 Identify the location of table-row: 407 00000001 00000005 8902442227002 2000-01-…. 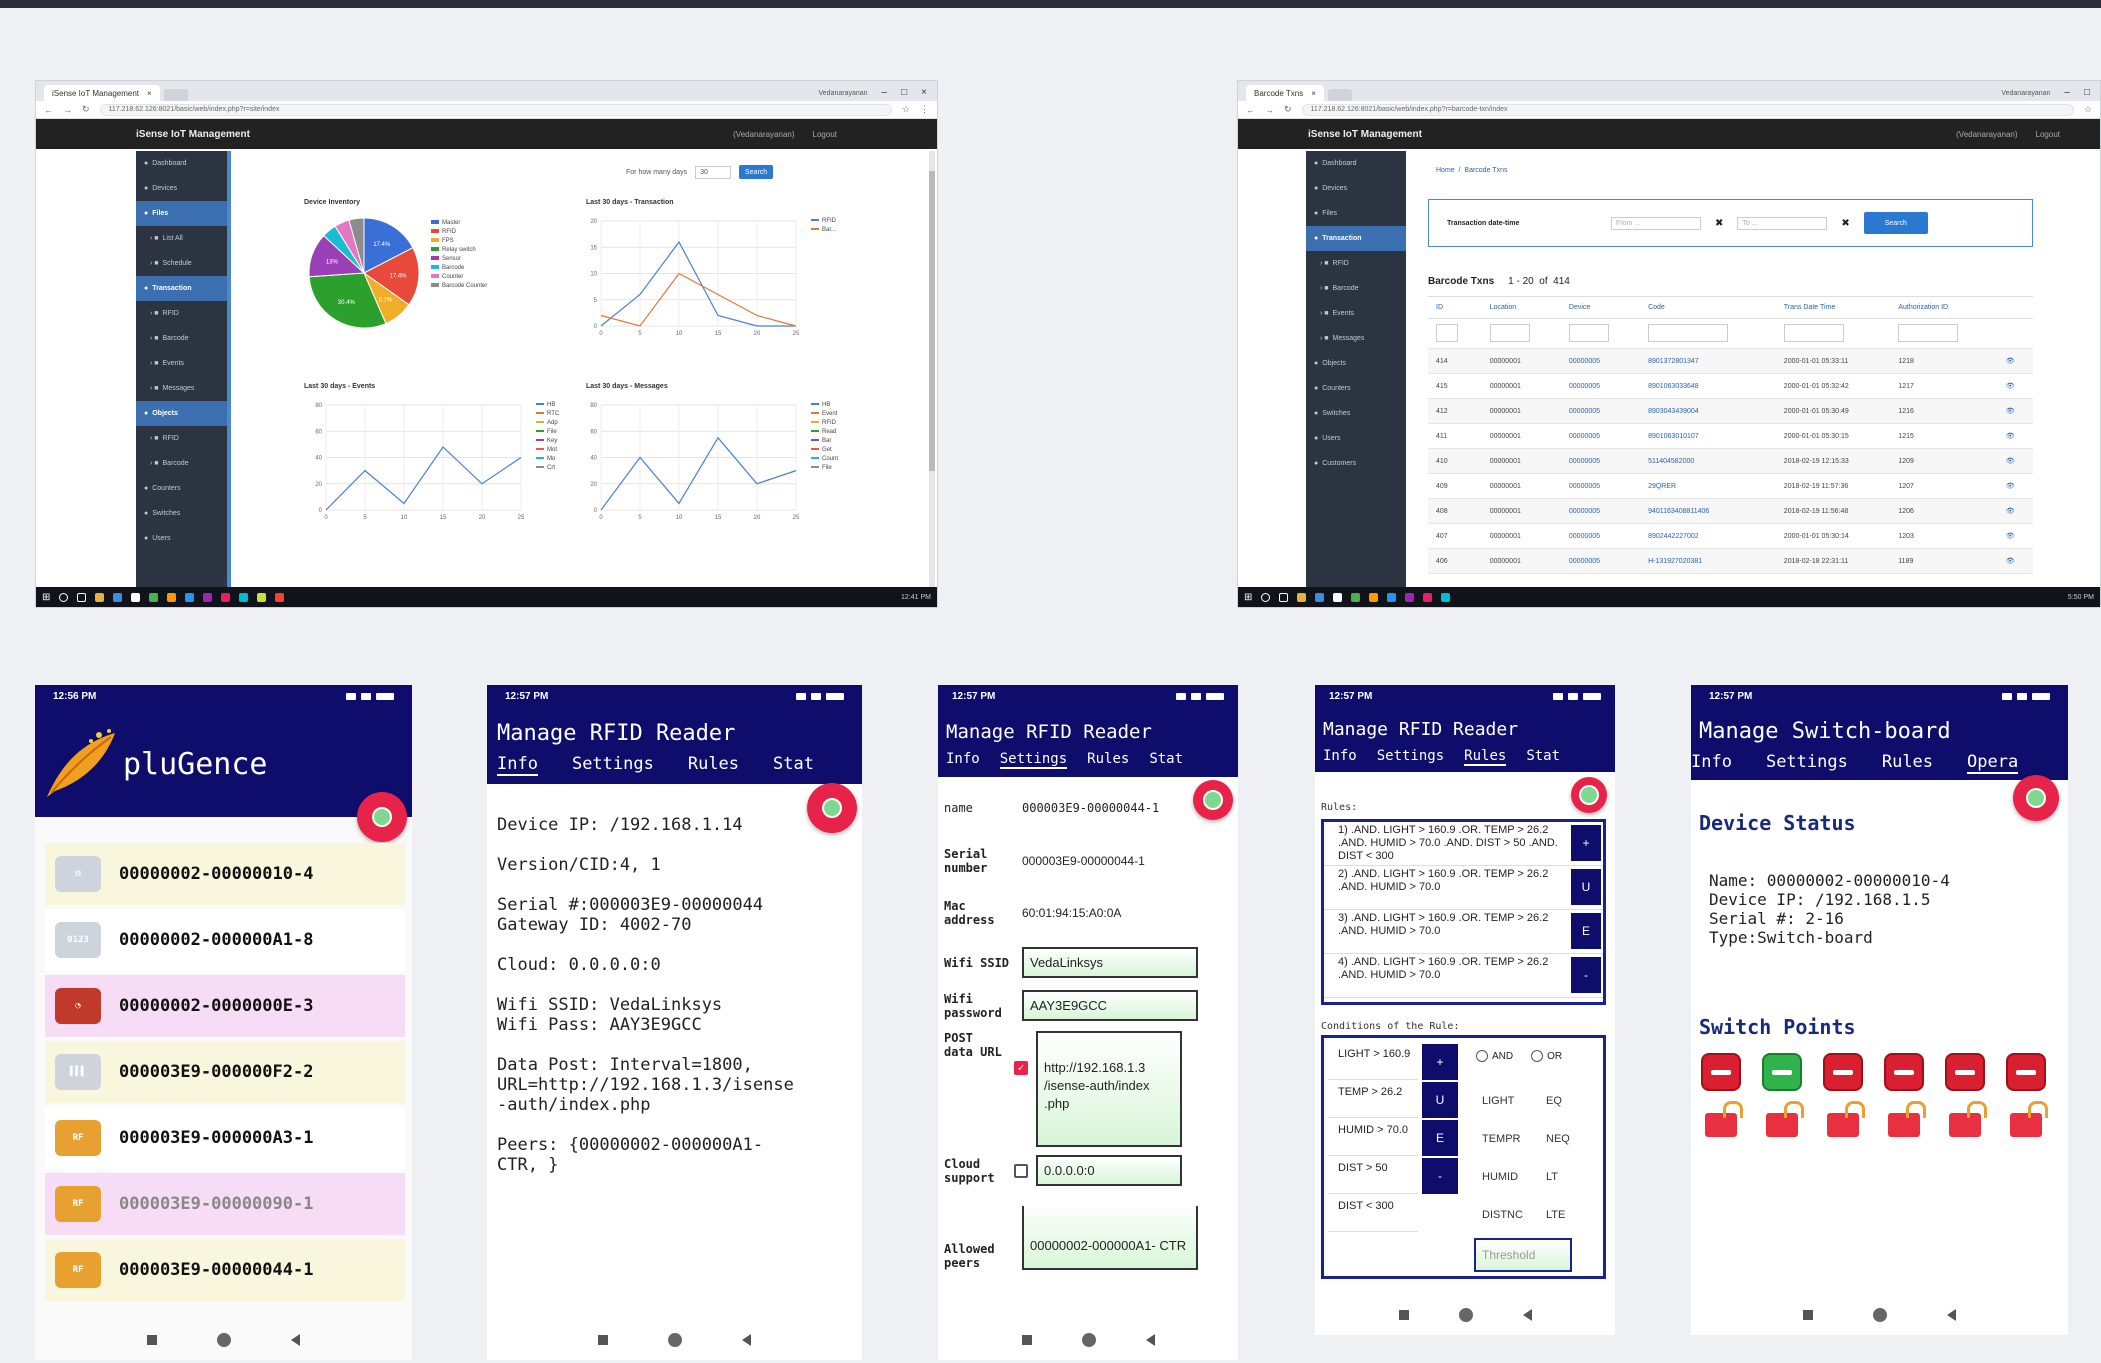
(1730, 536).